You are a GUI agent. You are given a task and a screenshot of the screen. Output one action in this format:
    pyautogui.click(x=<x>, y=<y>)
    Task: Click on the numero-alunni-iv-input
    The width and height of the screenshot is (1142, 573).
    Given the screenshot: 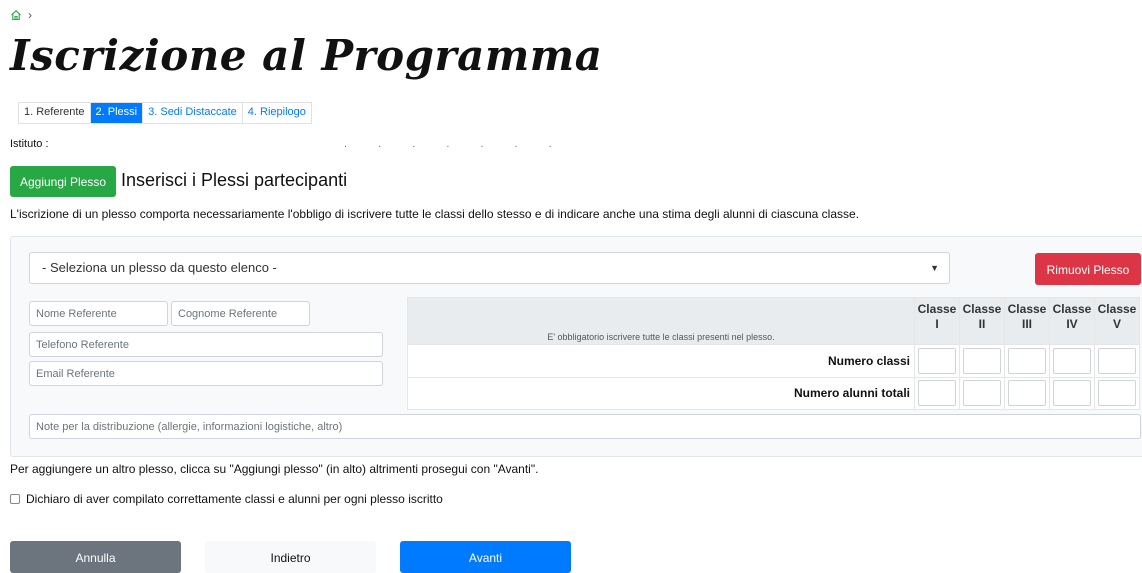 What is the action you would take?
    pyautogui.click(x=1072, y=393)
    